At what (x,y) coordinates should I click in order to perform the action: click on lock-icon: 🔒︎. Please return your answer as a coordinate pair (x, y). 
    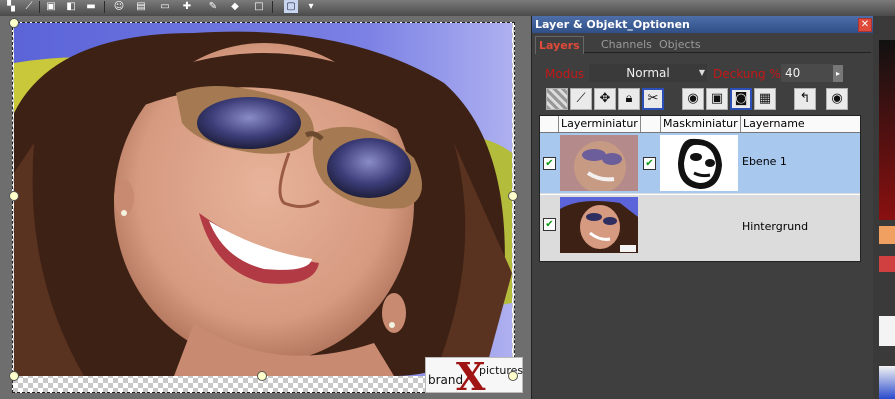
    Looking at the image, I should click on (629, 99).